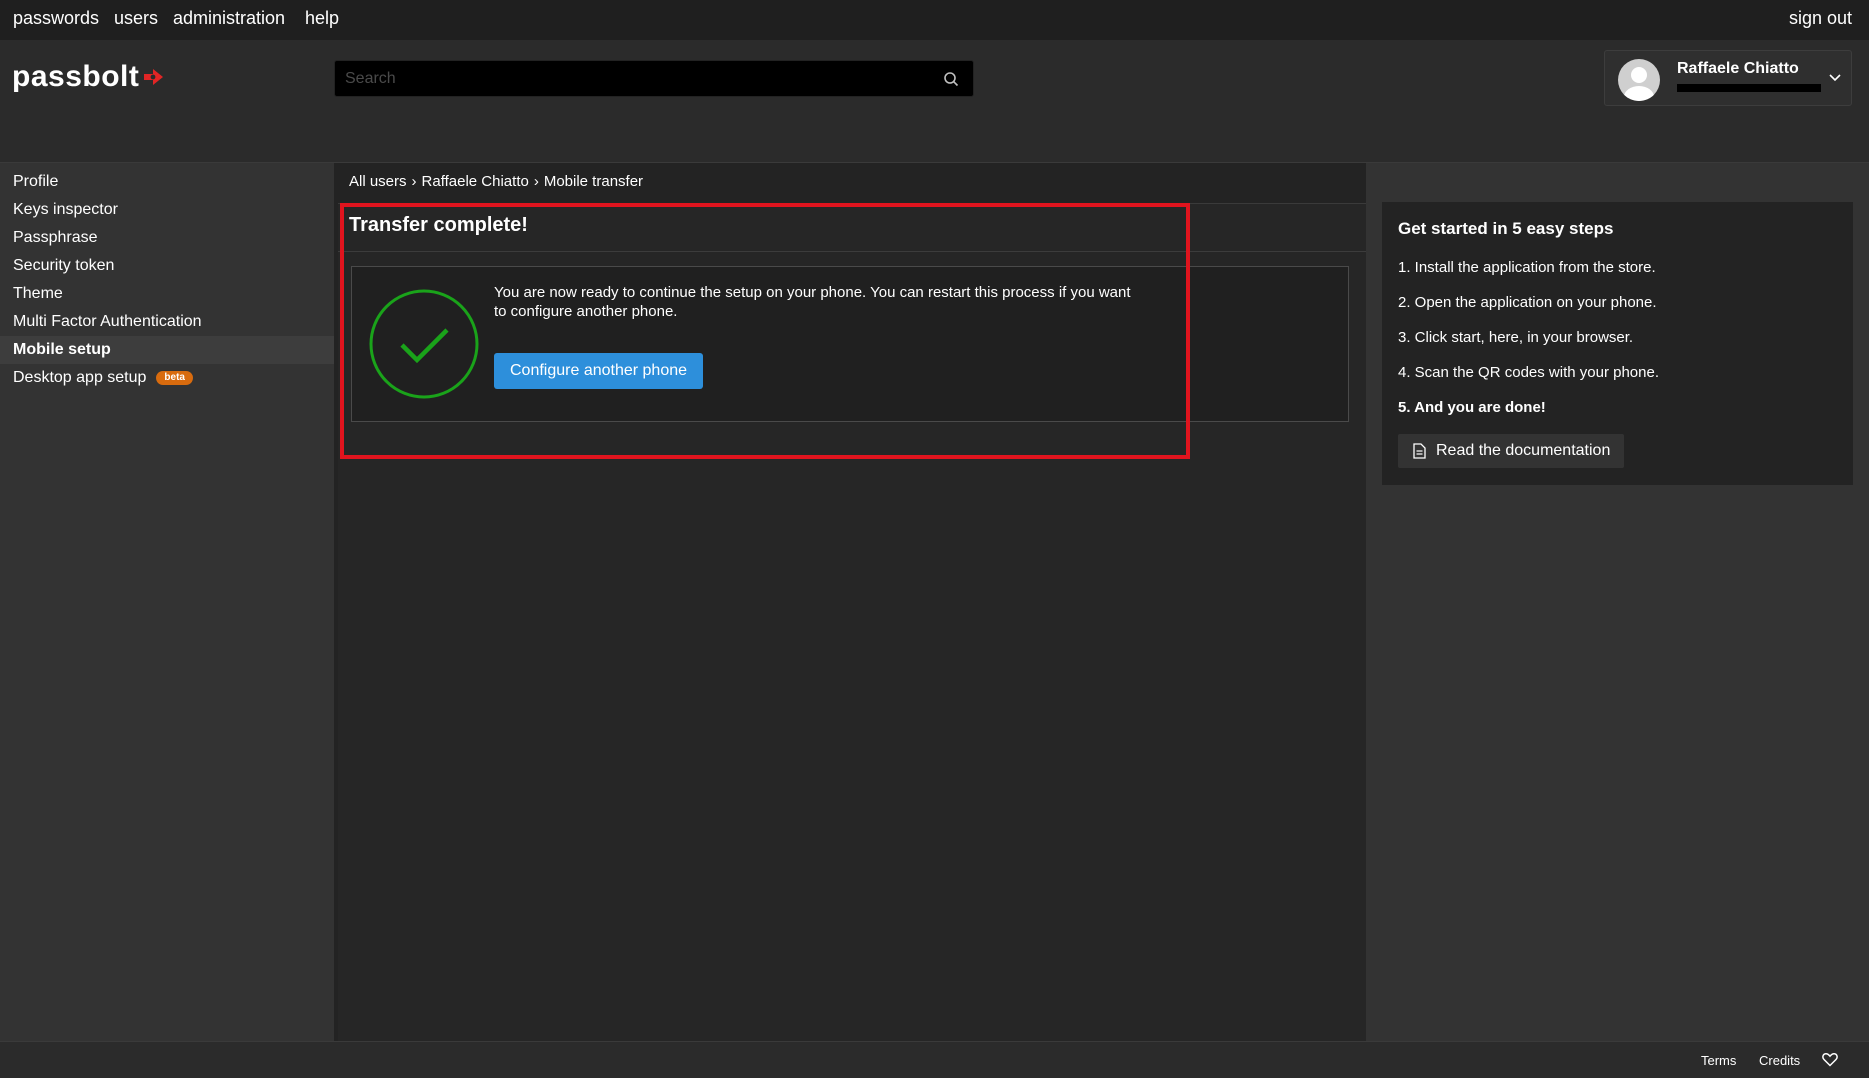 The image size is (1869, 1078). What do you see at coordinates (1506, 228) in the screenshot?
I see `help-title: Get started in 5 easy steps` at bounding box center [1506, 228].